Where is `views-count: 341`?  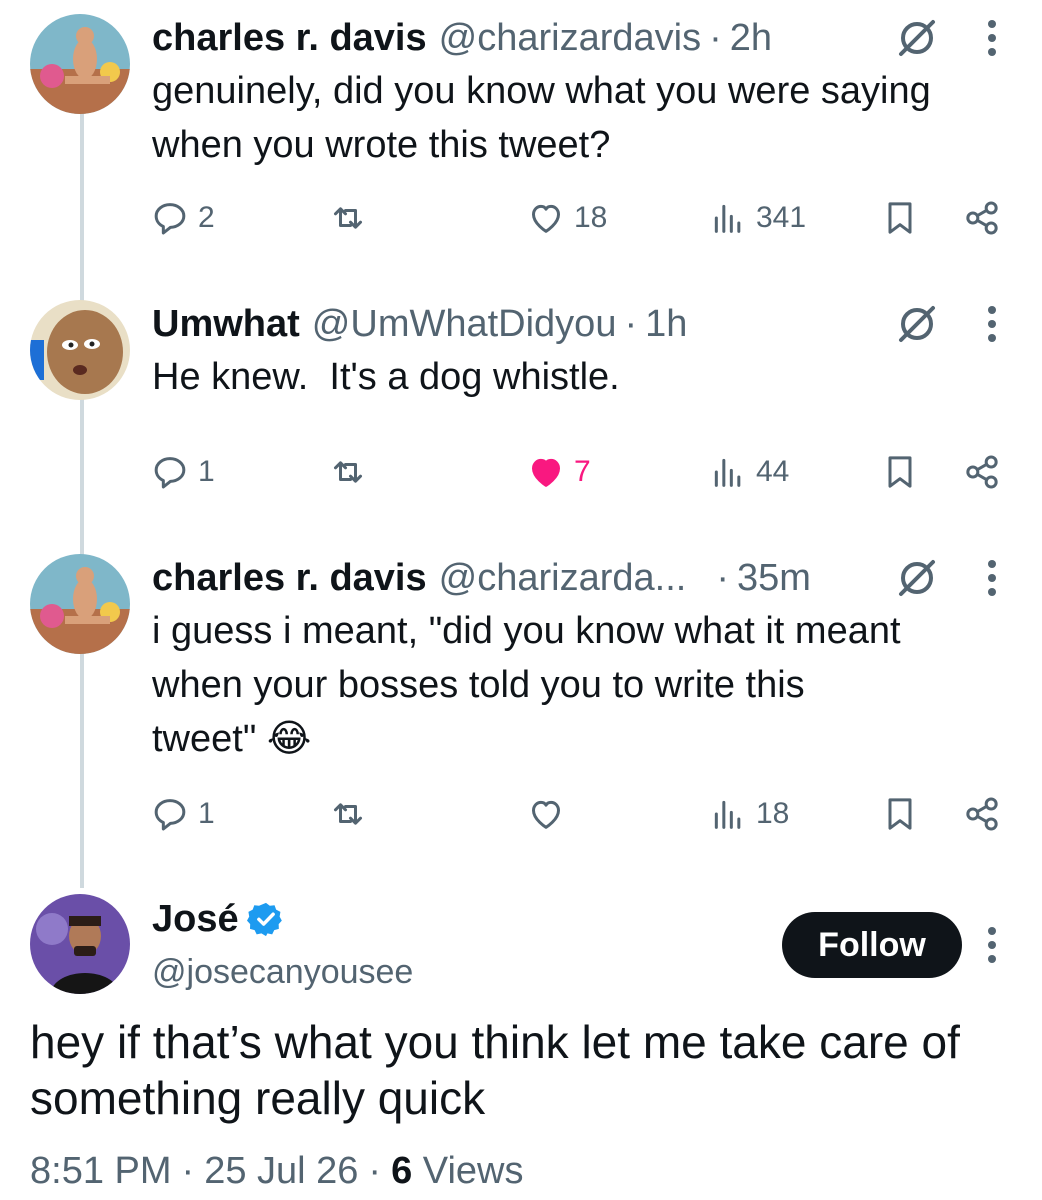 views-count: 341 is located at coordinates (781, 217).